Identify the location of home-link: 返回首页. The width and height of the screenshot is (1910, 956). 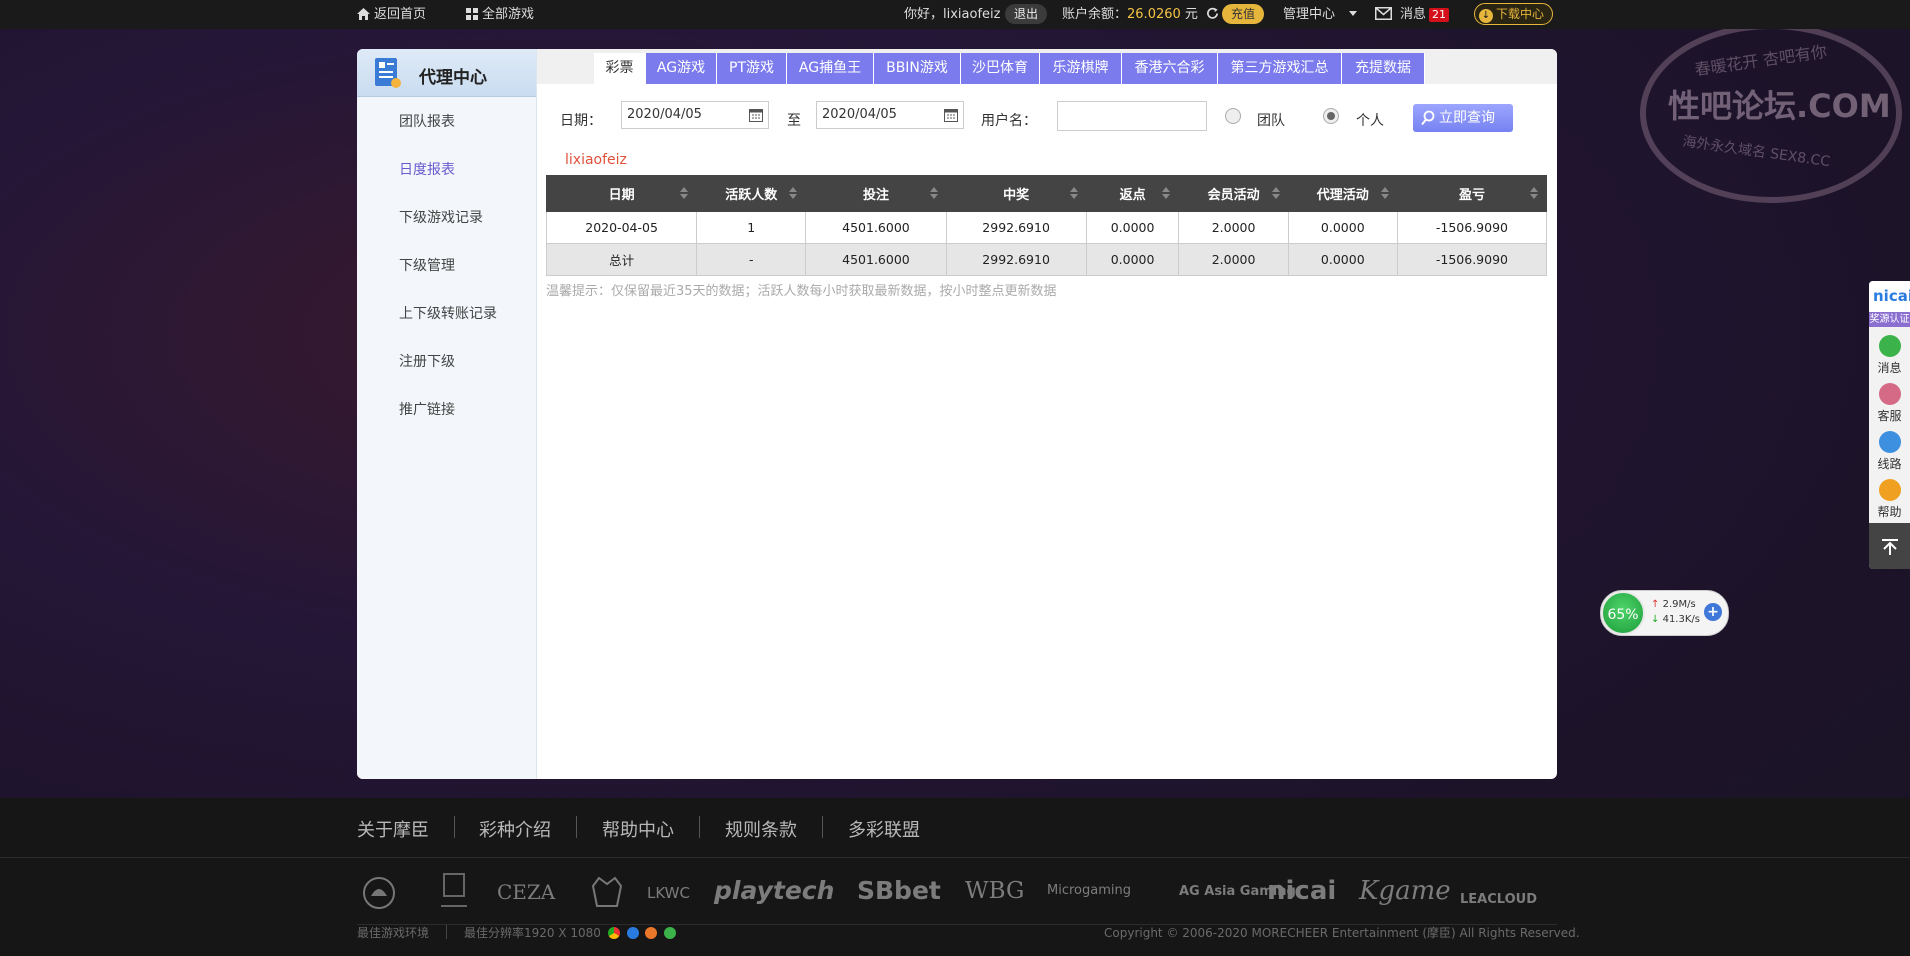
(391, 14).